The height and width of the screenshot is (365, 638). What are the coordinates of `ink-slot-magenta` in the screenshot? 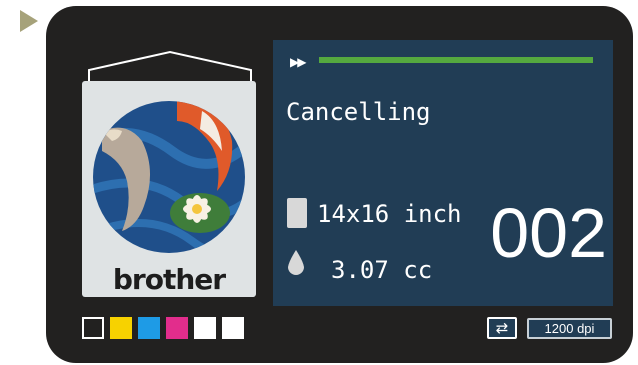 It's located at (177, 328).